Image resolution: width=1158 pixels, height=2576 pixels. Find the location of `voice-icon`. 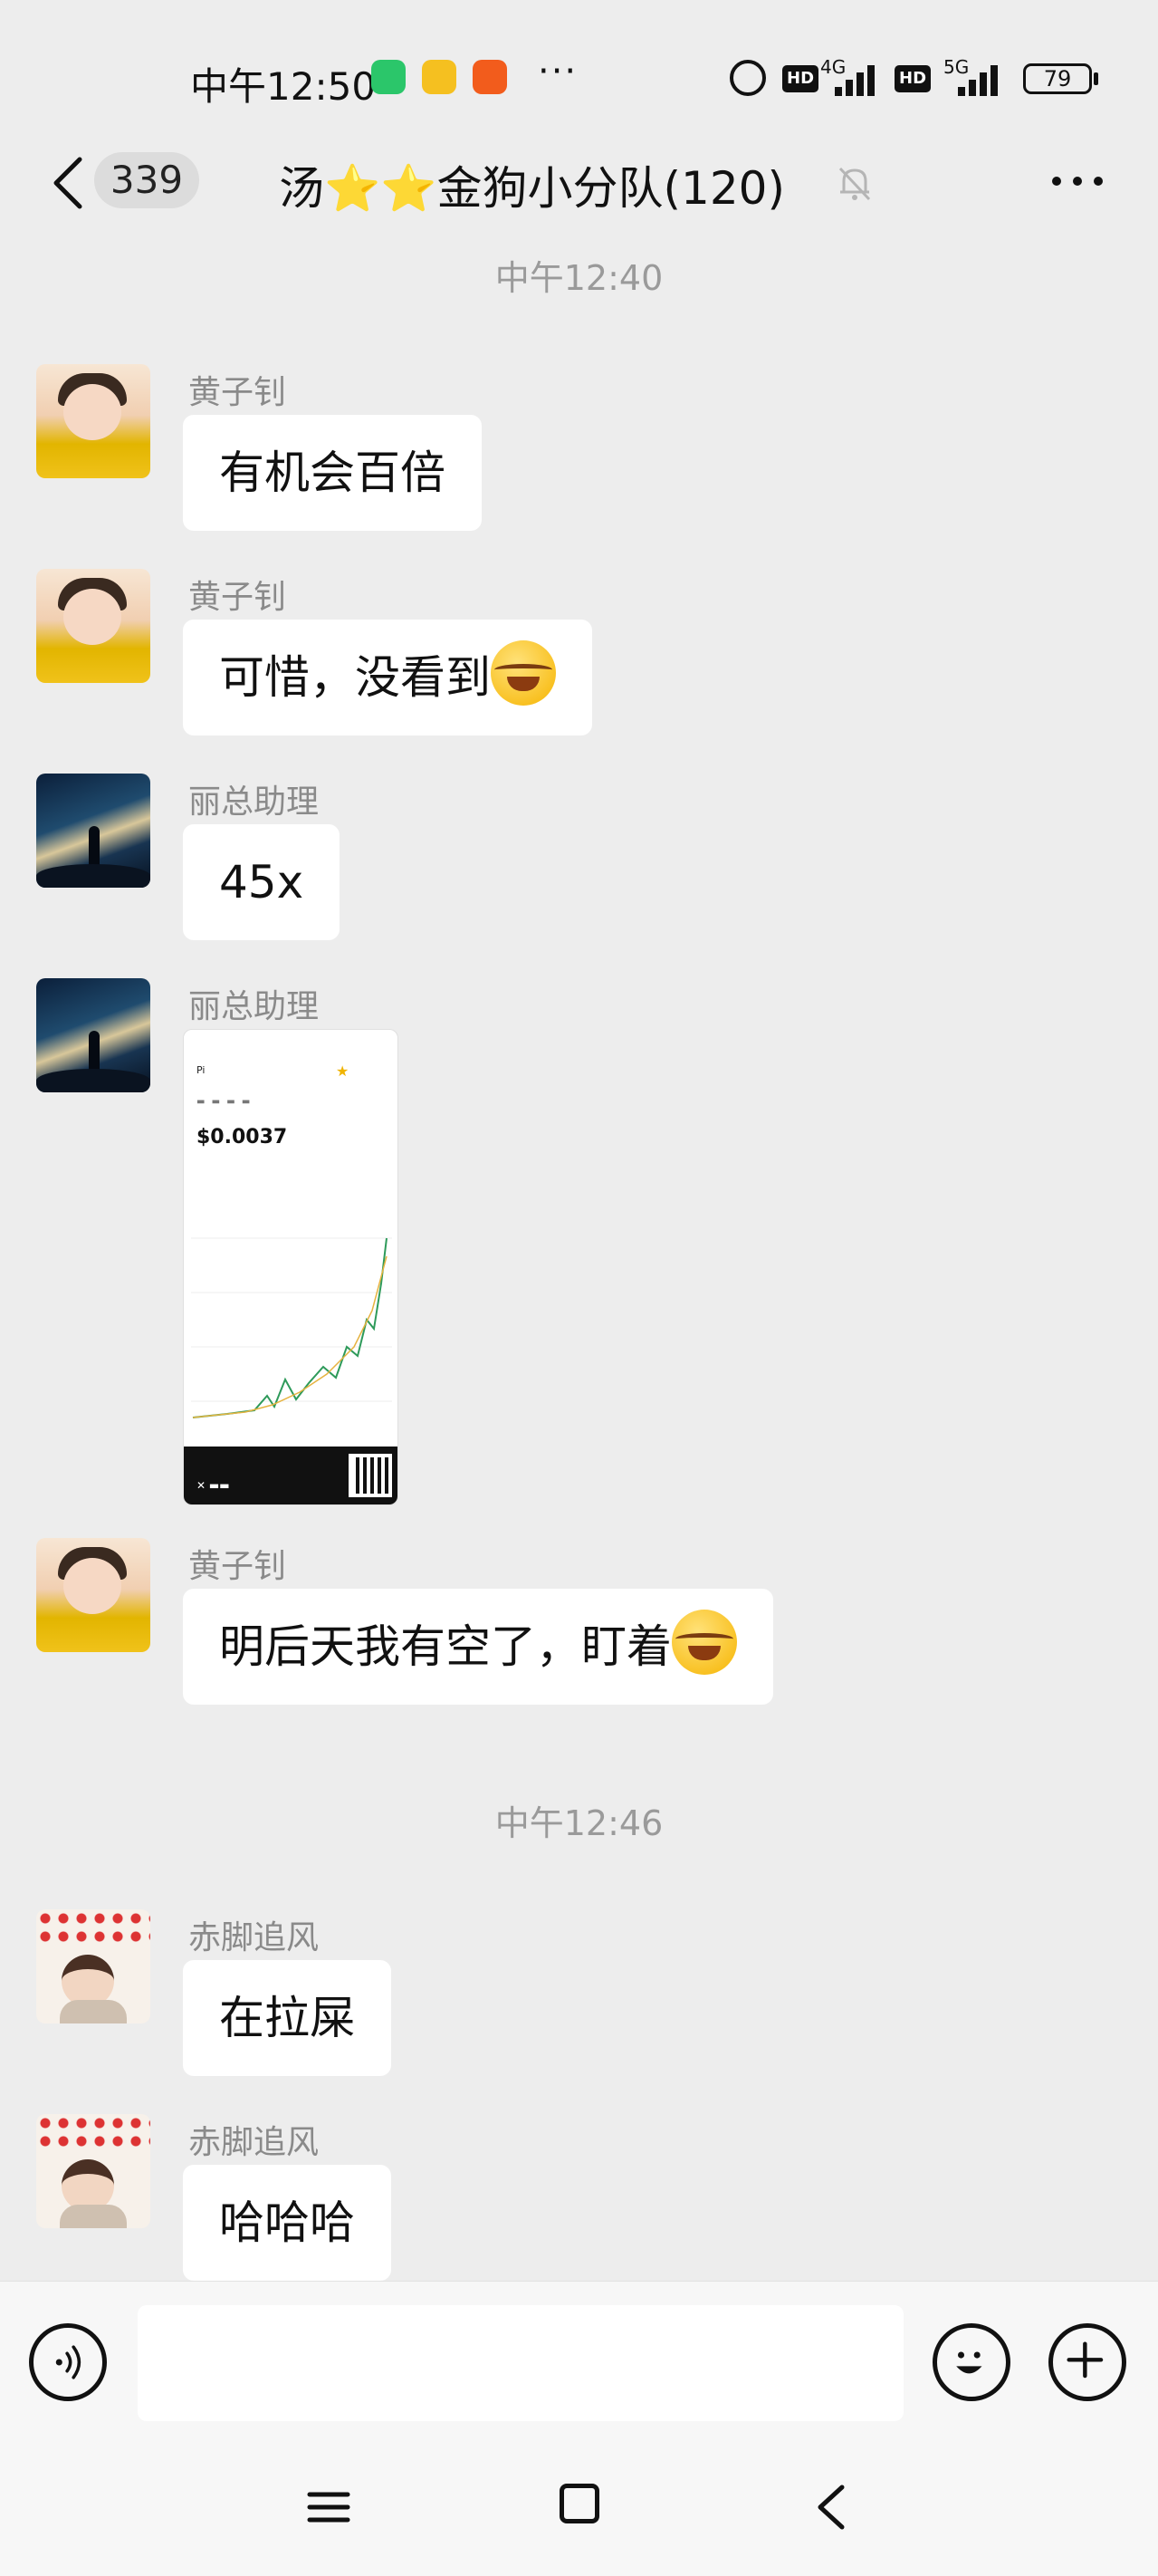

voice-icon is located at coordinates (68, 2362).